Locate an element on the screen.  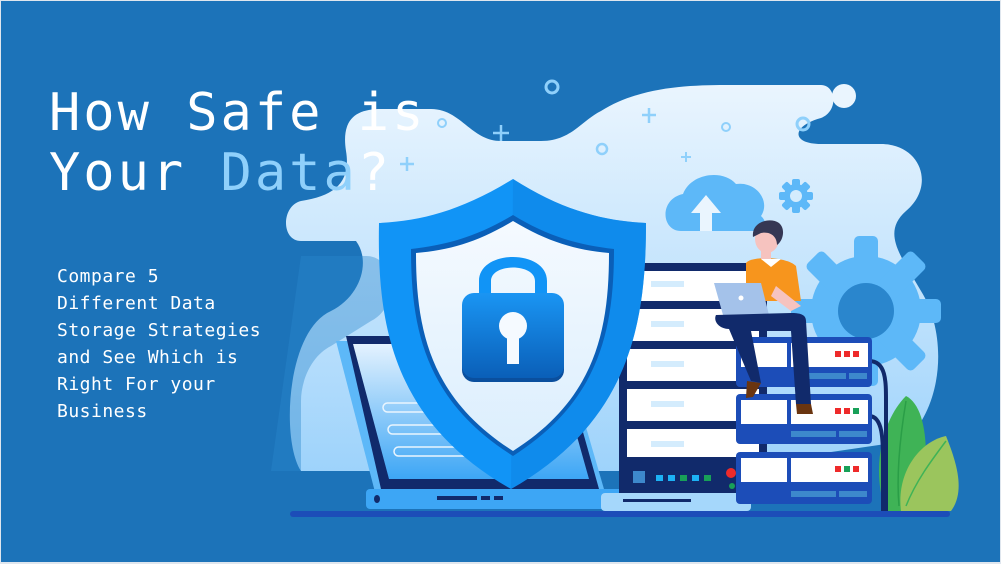
subheadline-line: Business is located at coordinates (102, 411).